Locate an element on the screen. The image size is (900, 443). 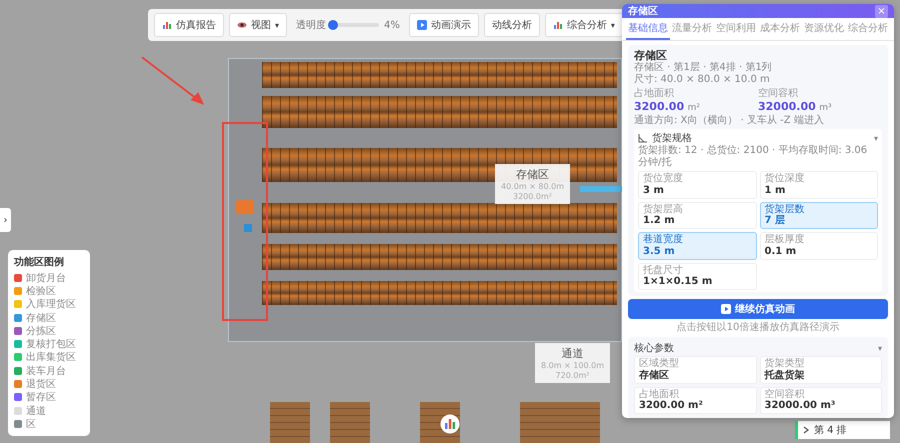
legend-label: 暂存区 is located at coordinates (41, 397).